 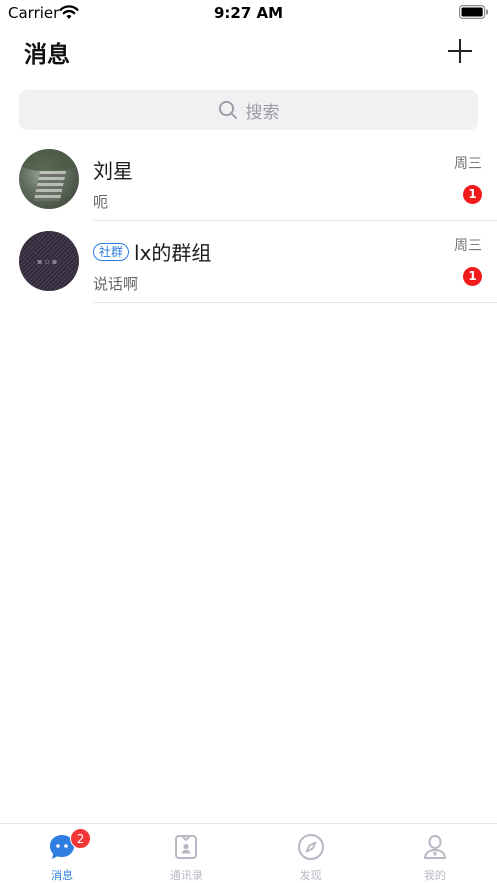 I want to click on tab-badge: 2, so click(x=81, y=838).